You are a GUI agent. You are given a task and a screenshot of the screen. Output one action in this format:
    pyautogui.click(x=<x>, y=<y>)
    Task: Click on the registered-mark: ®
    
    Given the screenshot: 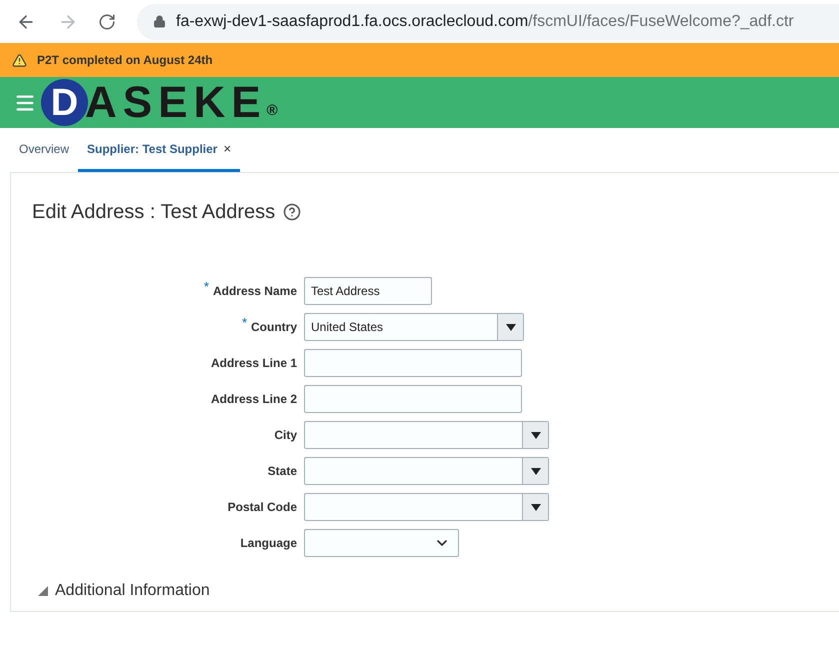 What is the action you would take?
    pyautogui.click(x=272, y=110)
    